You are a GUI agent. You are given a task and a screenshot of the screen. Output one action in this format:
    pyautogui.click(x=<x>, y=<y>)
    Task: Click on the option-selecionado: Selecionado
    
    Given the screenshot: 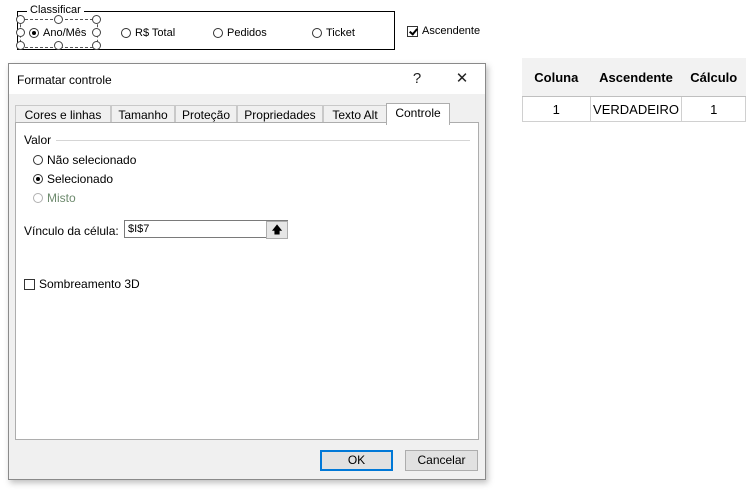 What is the action you would take?
    pyautogui.click(x=73, y=179)
    